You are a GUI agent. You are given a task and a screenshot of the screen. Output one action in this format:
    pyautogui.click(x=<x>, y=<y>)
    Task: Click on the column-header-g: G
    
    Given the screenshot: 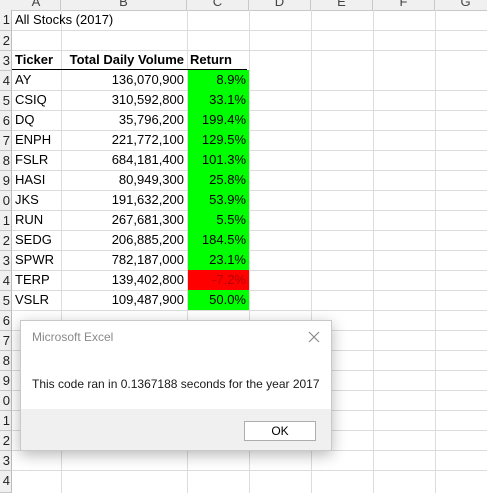 What is the action you would take?
    pyautogui.click(x=461, y=5)
    